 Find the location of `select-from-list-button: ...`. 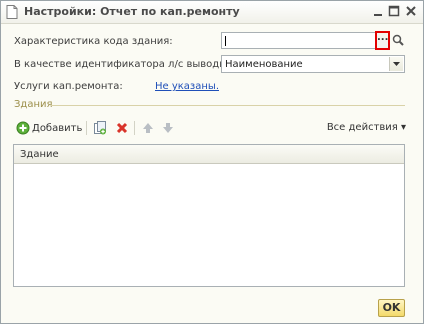

select-from-list-button: ... is located at coordinates (382, 40).